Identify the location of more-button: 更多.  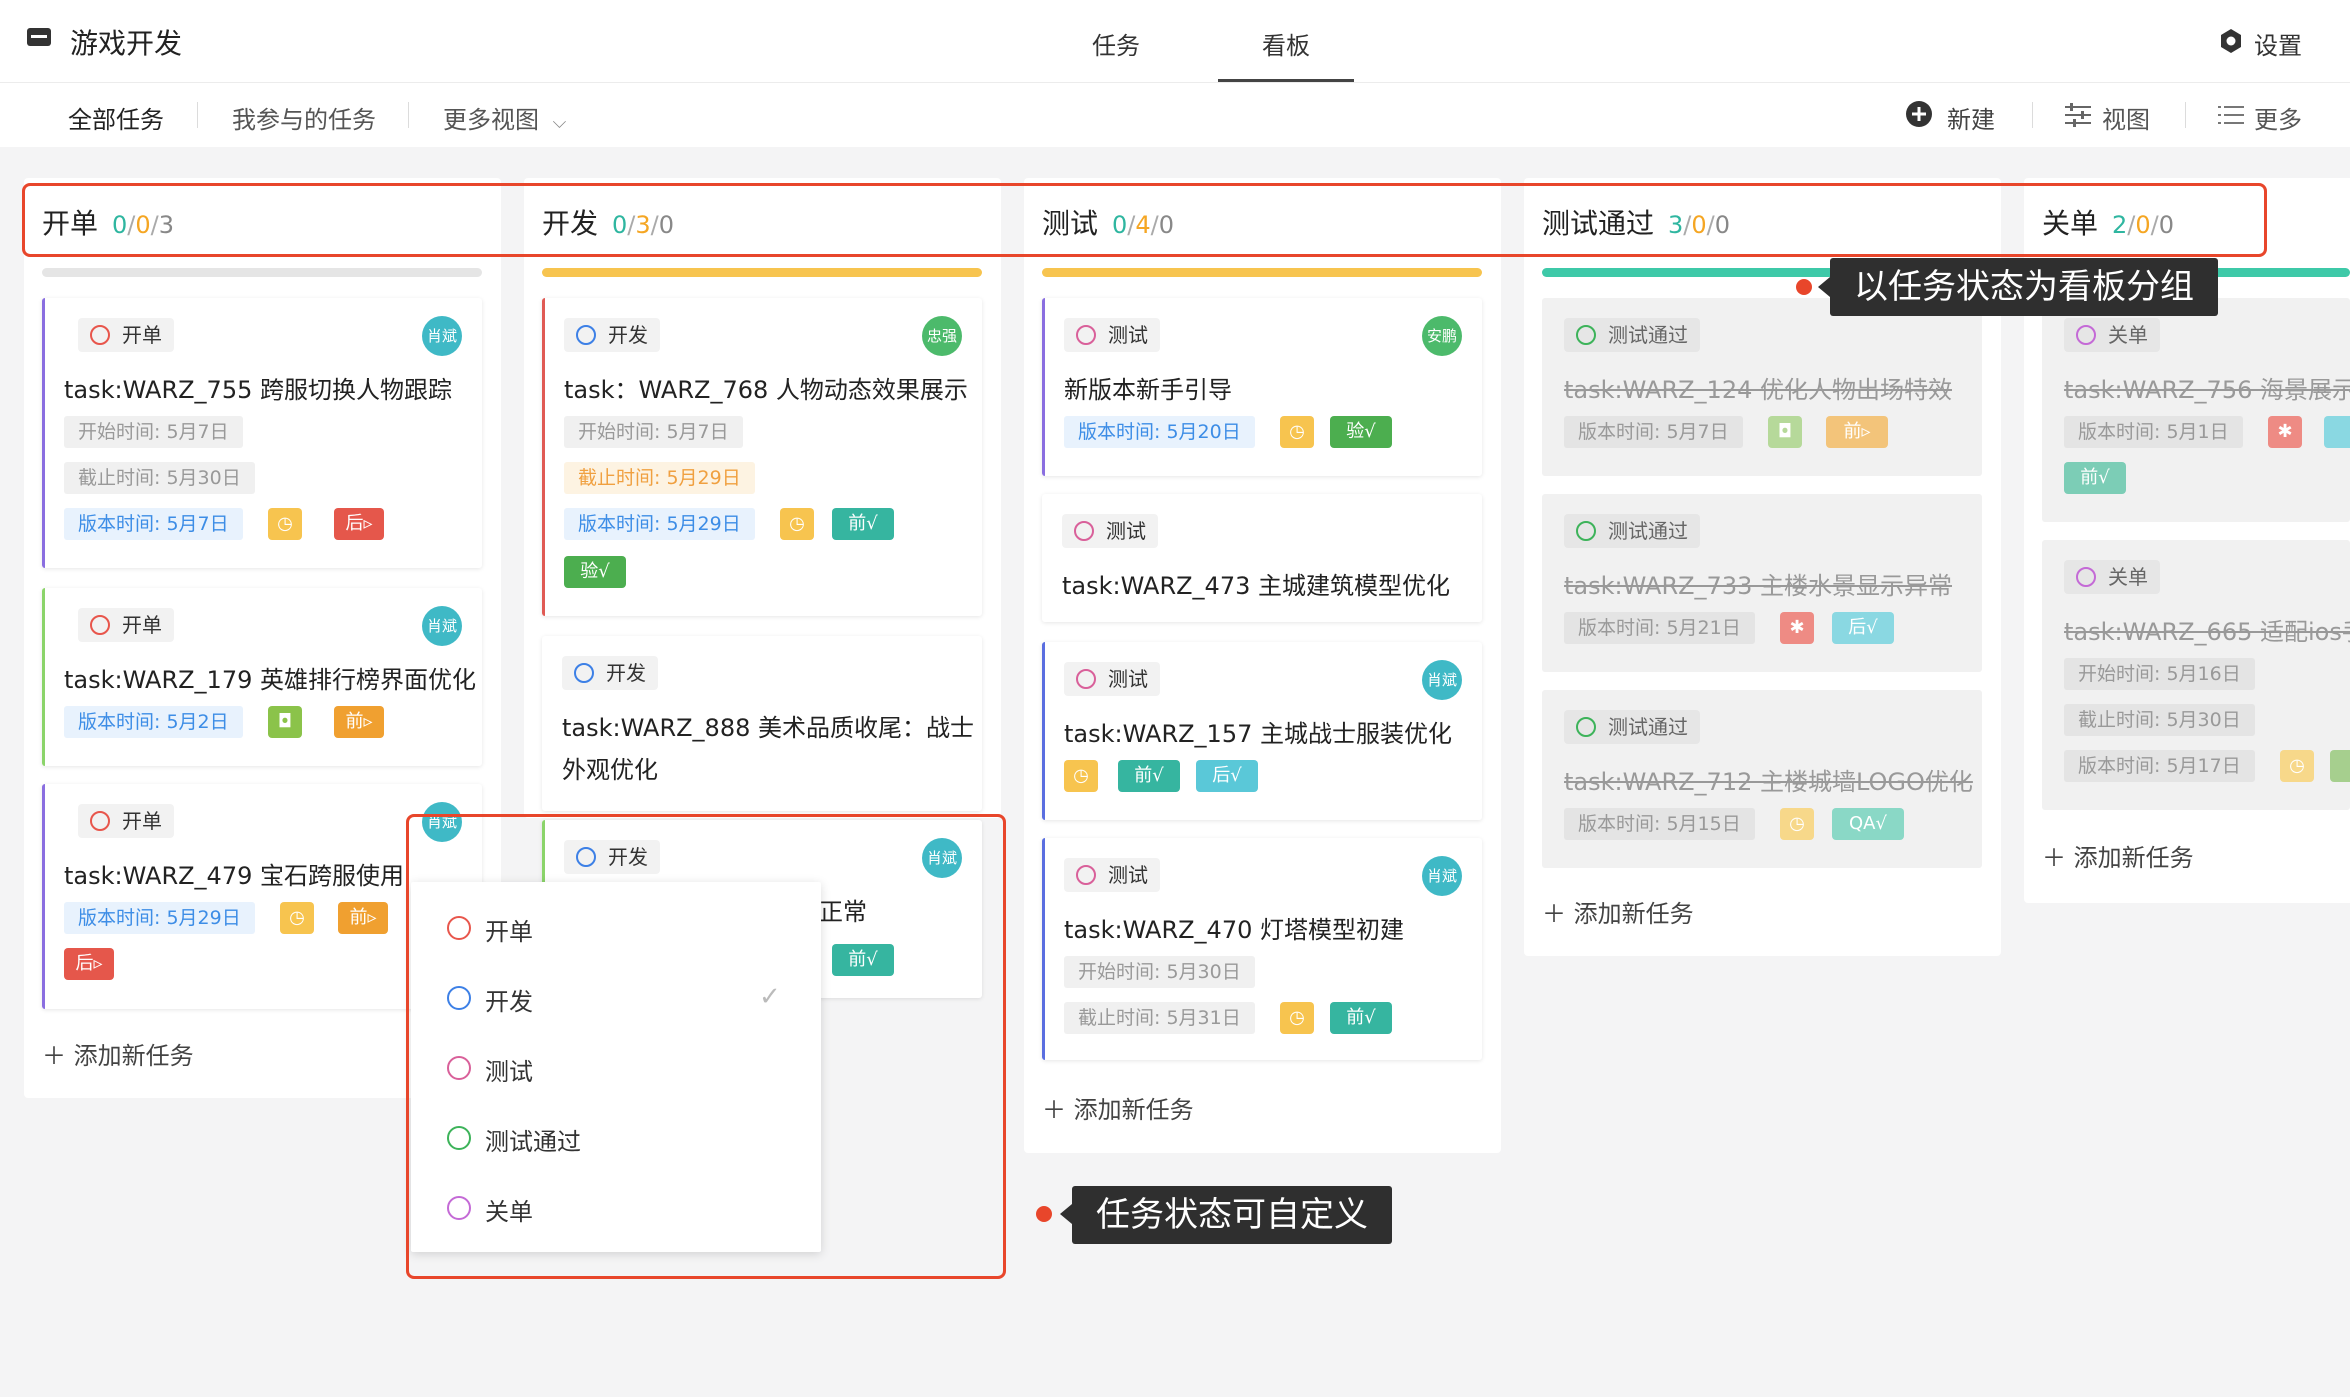
(2268, 116).